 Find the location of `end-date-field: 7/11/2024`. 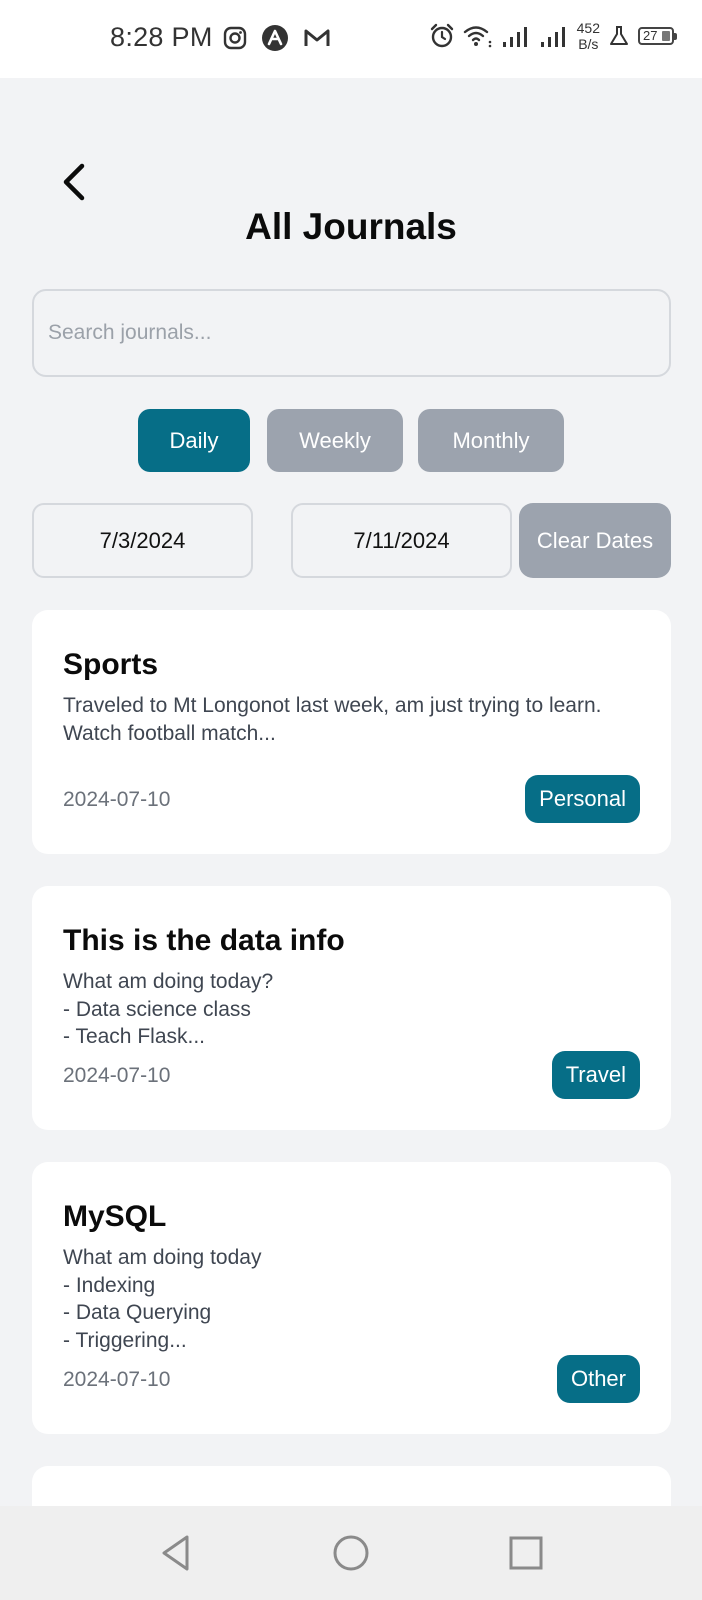

end-date-field: 7/11/2024 is located at coordinates (401, 540).